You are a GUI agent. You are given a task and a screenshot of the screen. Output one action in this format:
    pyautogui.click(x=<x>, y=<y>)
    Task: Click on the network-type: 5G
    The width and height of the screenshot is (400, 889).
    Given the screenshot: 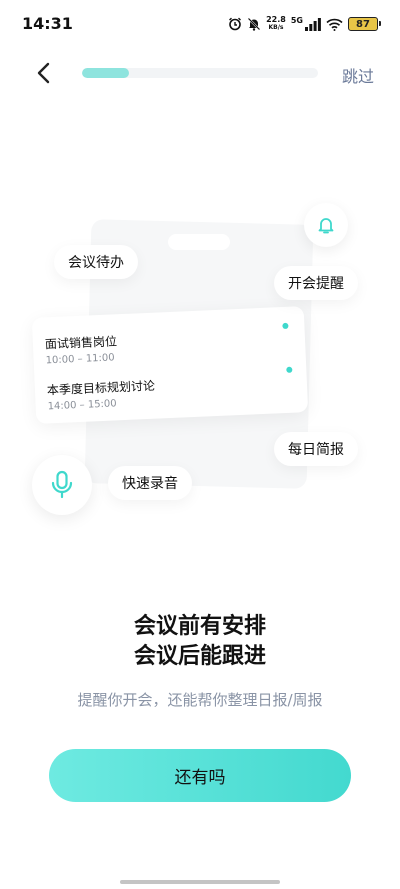 What is the action you would take?
    pyautogui.click(x=296, y=20)
    